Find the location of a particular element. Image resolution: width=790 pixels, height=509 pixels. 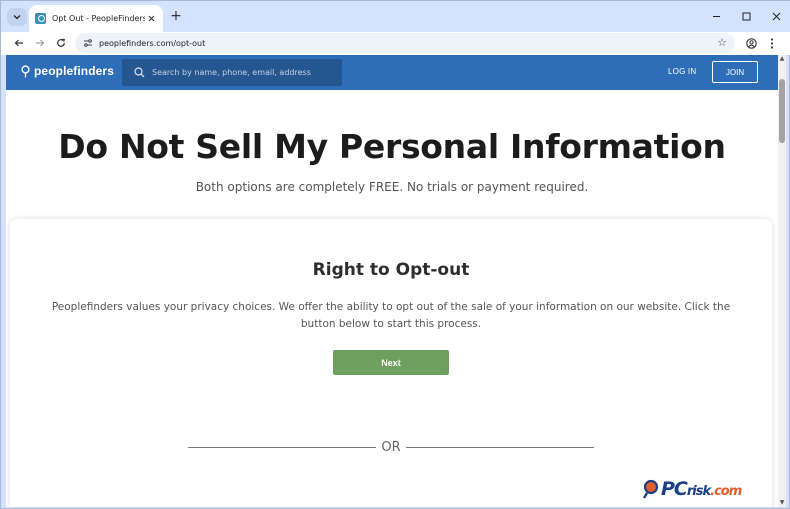

close-tab-icon is located at coordinates (151, 19).